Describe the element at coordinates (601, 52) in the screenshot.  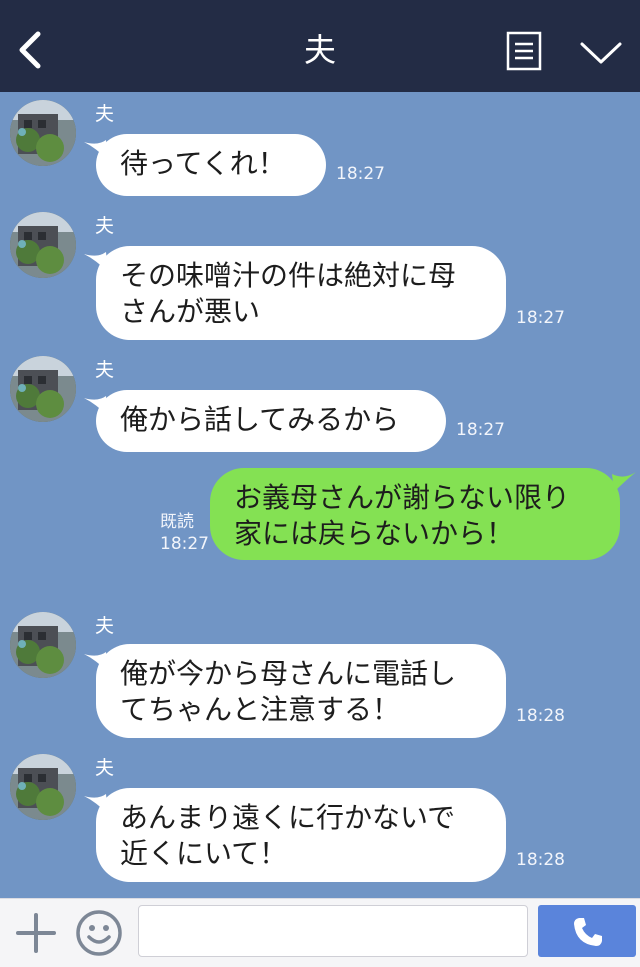
I see `chevron-down-icon` at that location.